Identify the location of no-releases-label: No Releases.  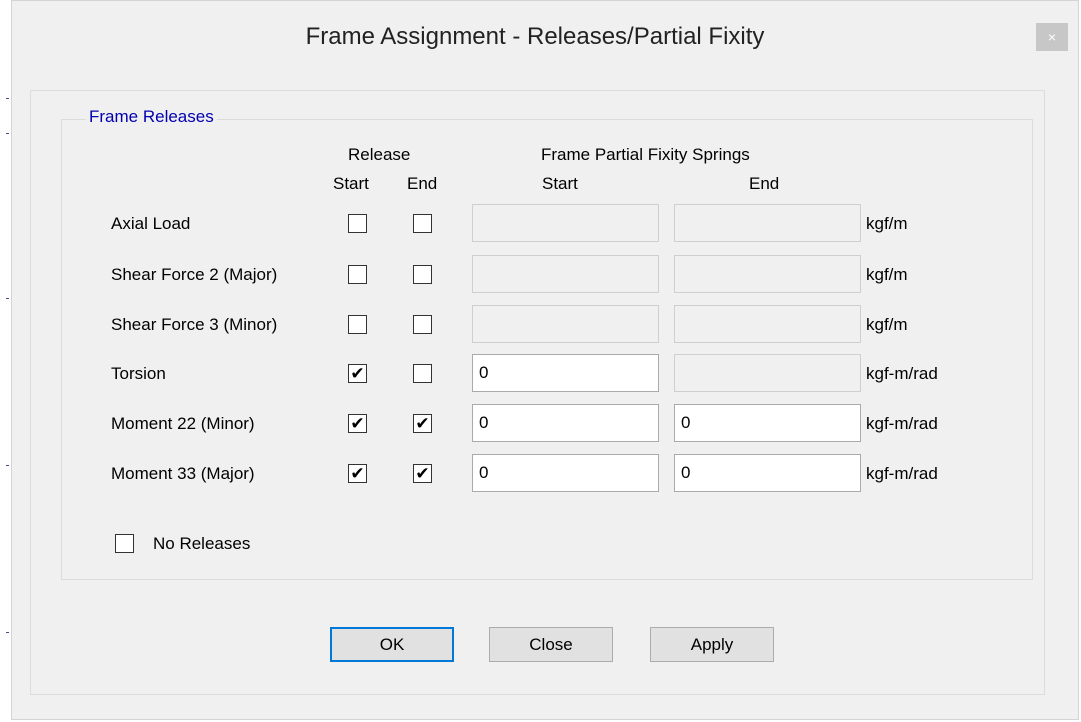
(202, 543).